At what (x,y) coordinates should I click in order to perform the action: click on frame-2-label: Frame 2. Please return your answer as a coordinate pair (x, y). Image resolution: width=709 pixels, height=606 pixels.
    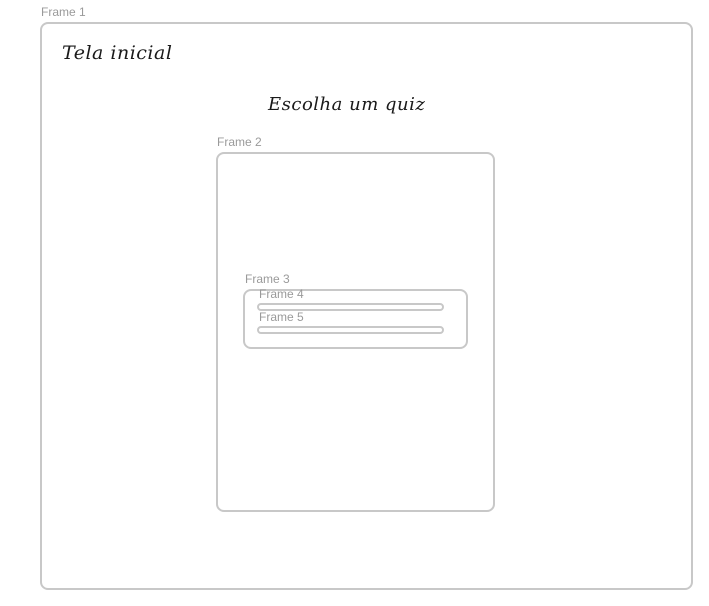
    Looking at the image, I should click on (239, 142).